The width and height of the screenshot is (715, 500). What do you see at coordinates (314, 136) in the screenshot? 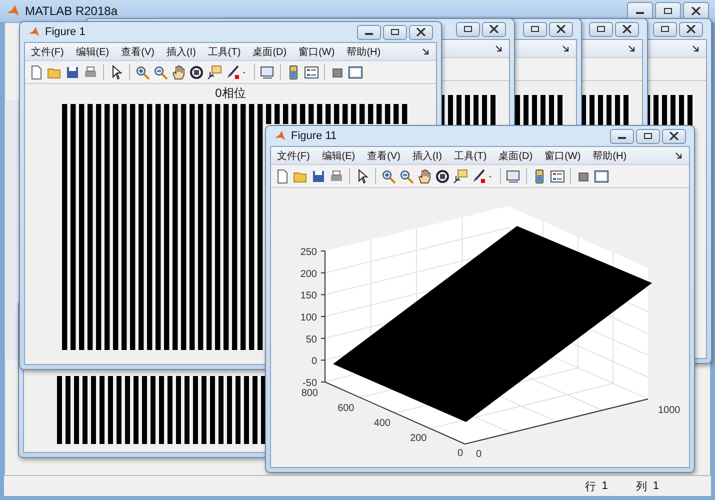
I see `window-title: Figure 11` at bounding box center [314, 136].